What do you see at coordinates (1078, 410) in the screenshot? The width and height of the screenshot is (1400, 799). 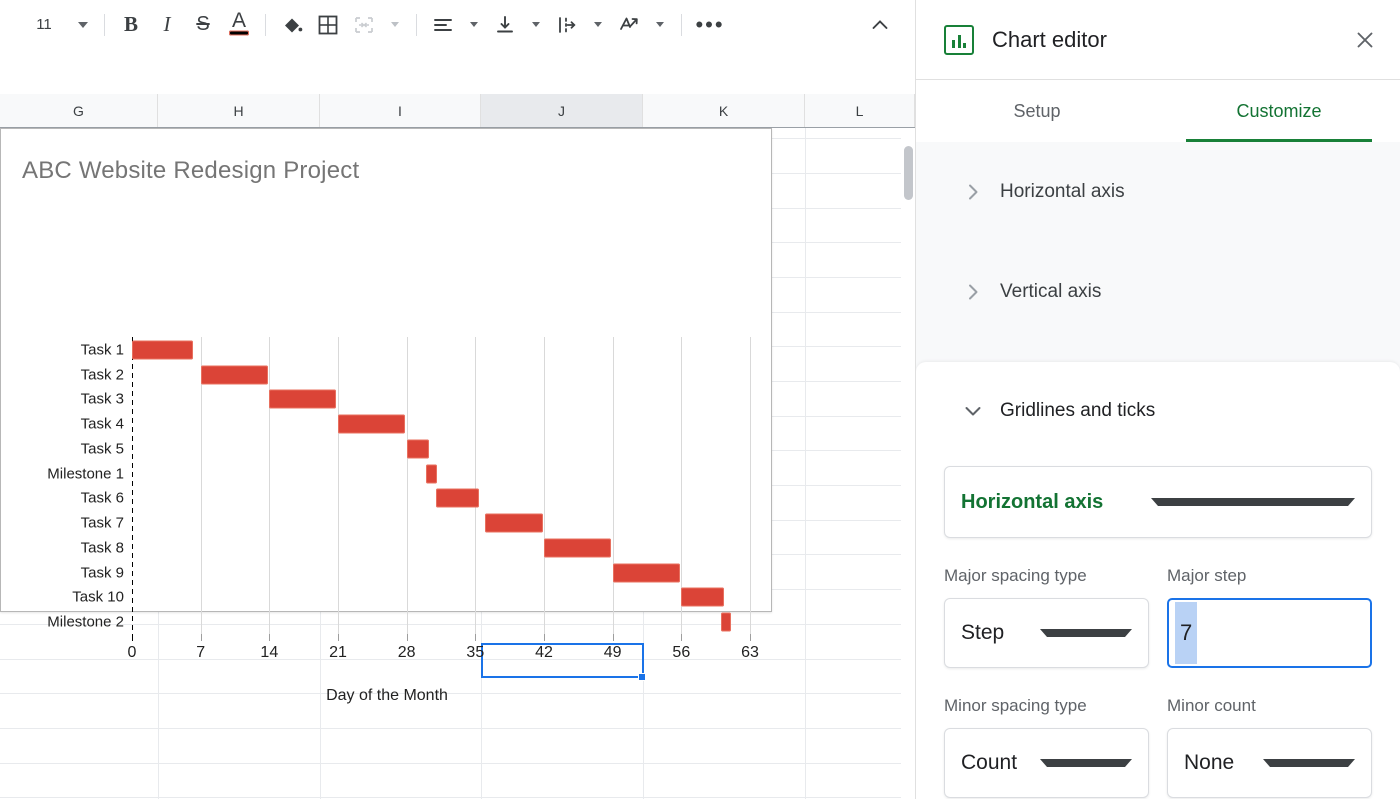 I see `section-label: Gridlines and ticks` at bounding box center [1078, 410].